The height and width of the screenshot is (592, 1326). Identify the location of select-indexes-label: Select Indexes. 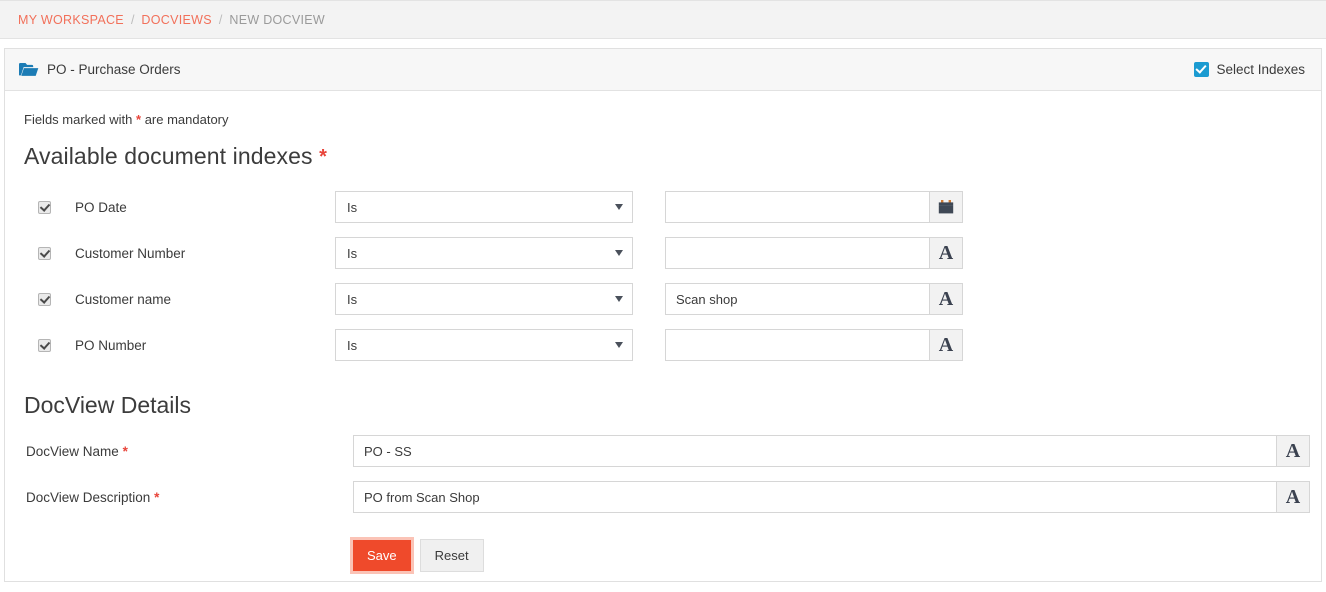
(1260, 69).